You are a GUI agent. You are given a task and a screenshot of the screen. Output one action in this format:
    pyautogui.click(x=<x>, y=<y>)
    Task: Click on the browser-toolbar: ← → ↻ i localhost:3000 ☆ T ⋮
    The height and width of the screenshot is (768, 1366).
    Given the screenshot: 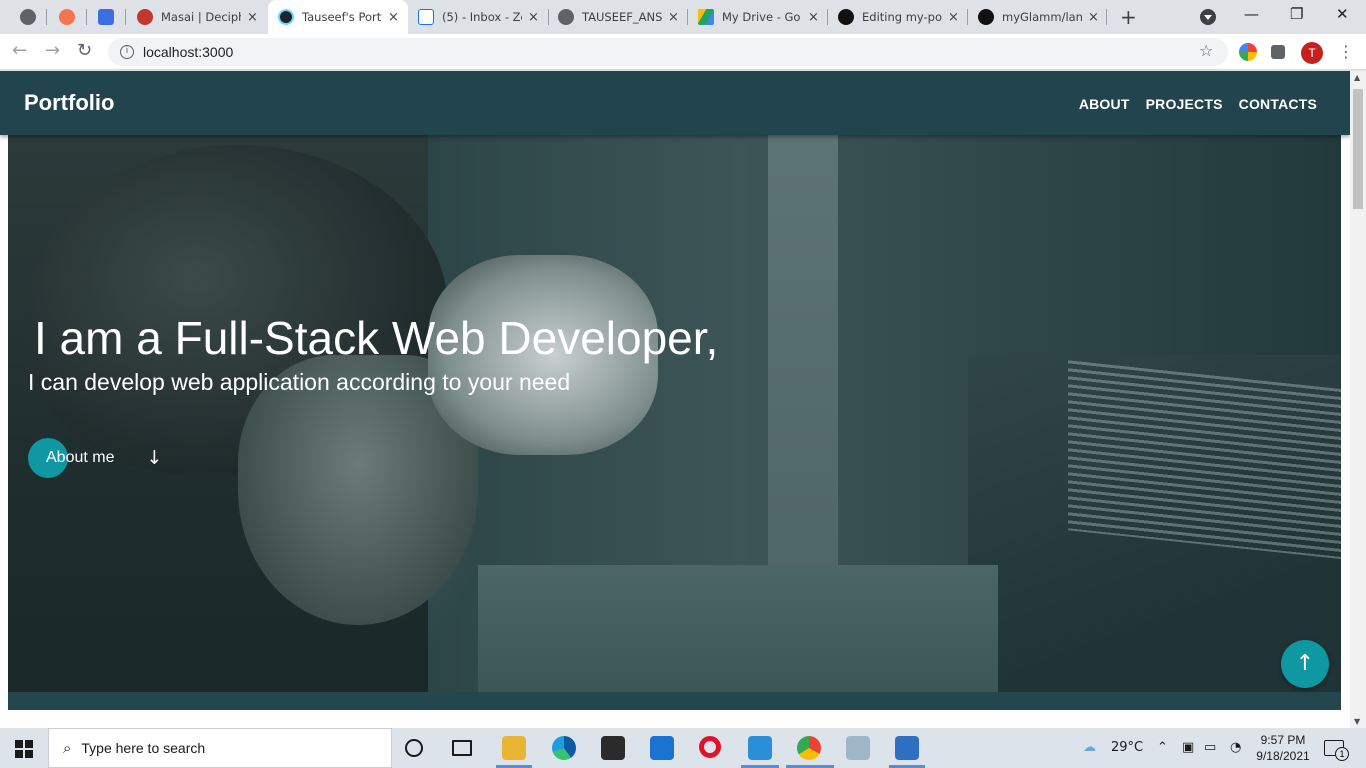 What is the action you would take?
    pyautogui.click(x=683, y=52)
    